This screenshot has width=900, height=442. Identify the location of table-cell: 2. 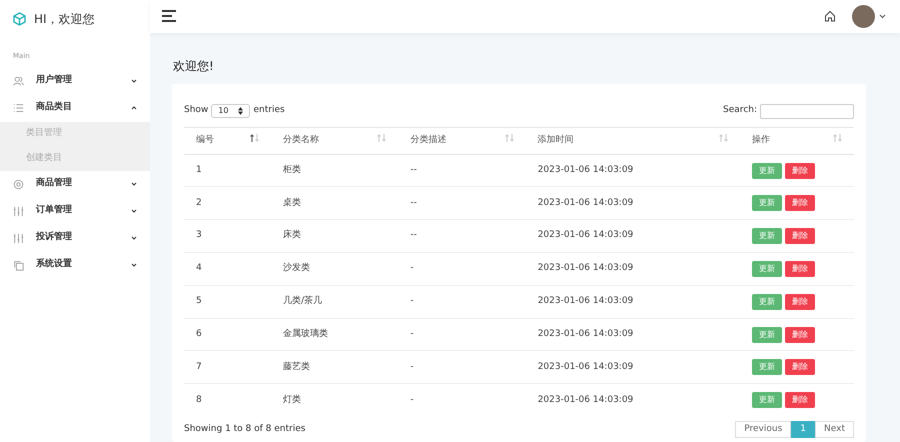
(228, 203).